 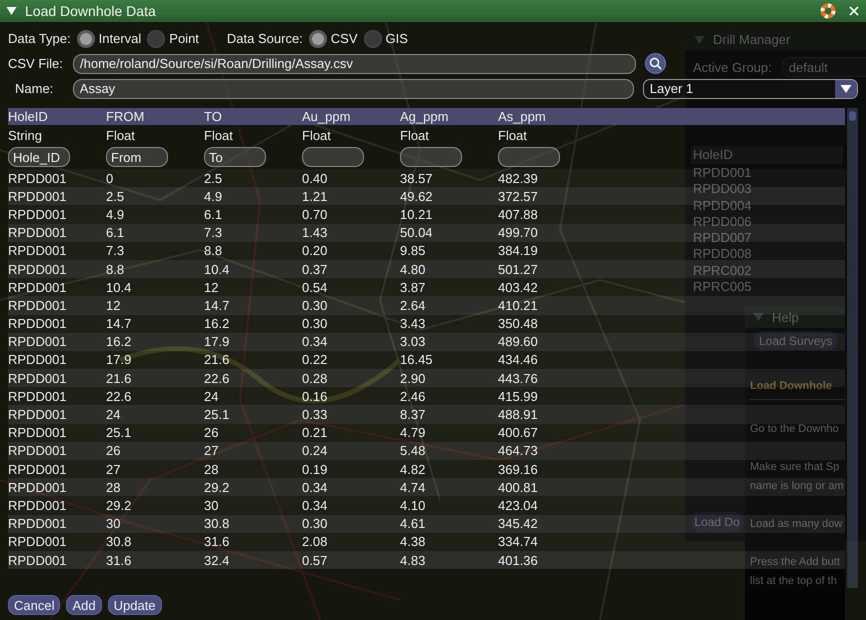 I want to click on name-field: Assay, so click(x=353, y=88).